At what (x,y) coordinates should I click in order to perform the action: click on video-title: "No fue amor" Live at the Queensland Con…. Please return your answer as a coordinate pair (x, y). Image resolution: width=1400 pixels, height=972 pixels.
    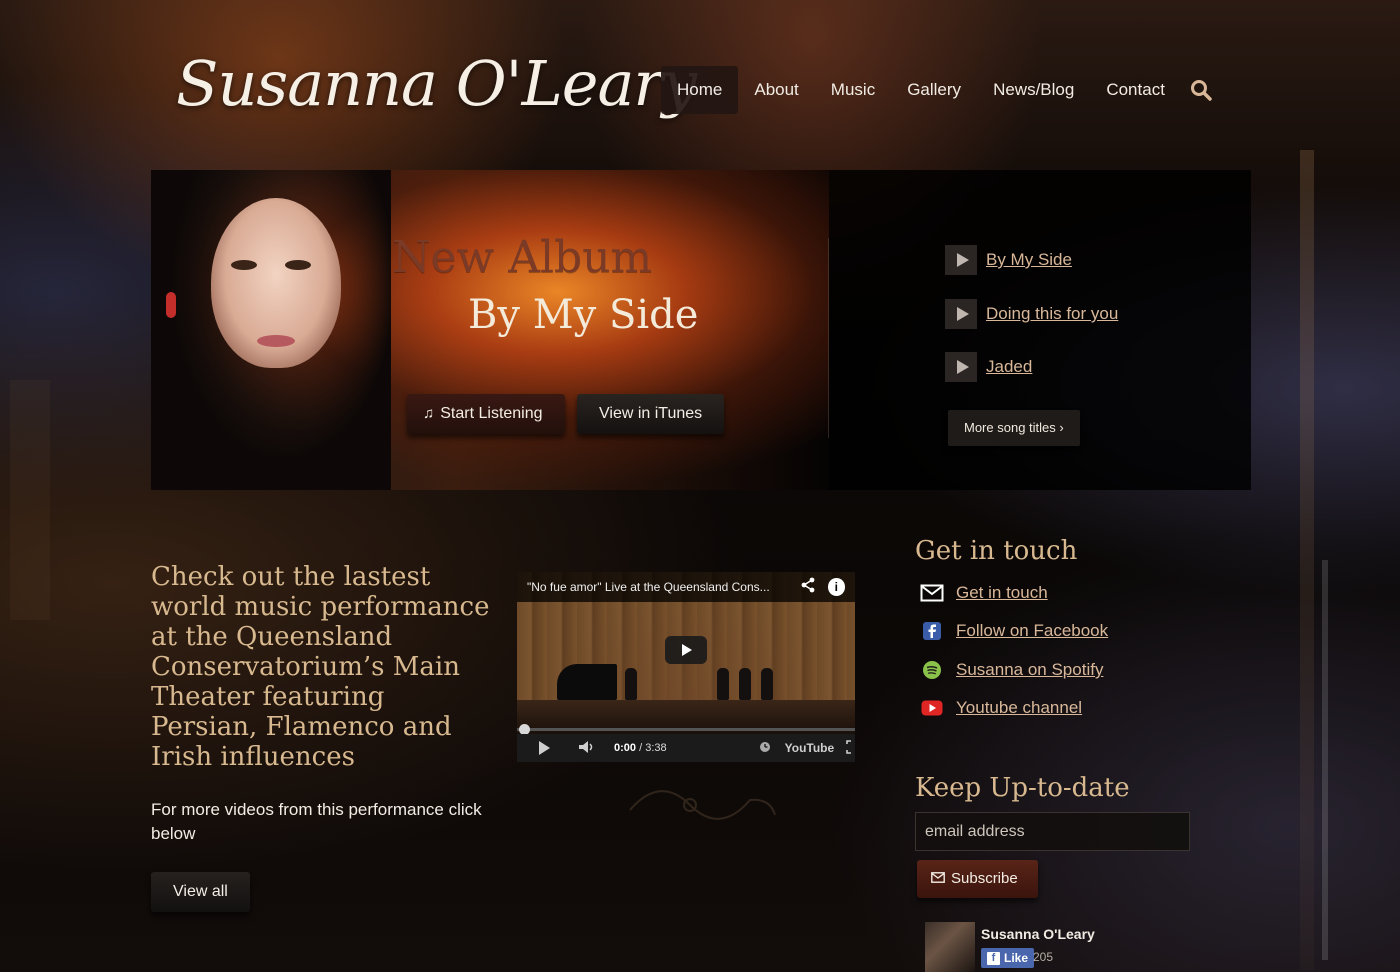
    Looking at the image, I should click on (658, 587).